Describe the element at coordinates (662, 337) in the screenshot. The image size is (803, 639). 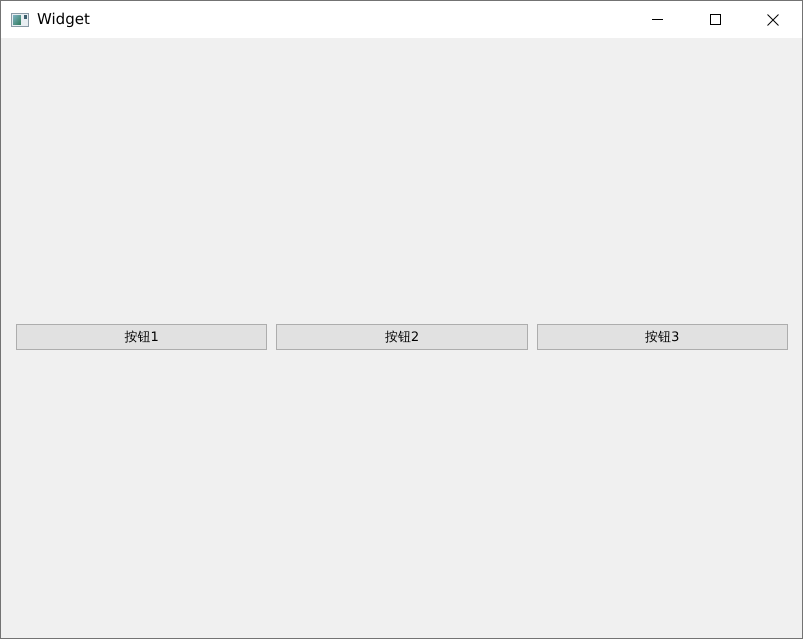
I see `push-button: 按钮3` at that location.